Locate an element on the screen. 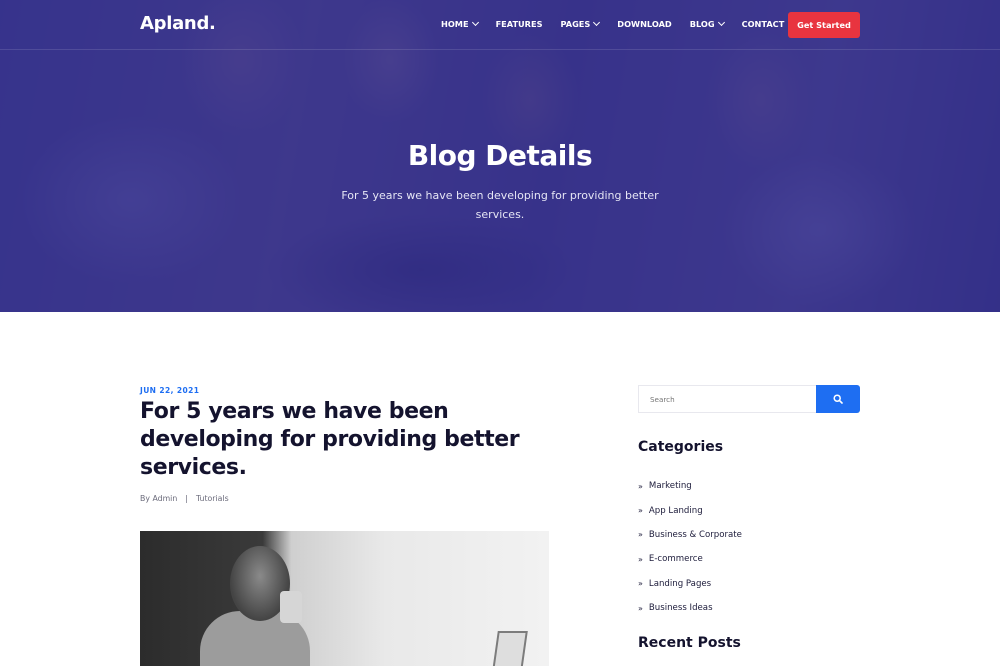 Image resolution: width=1000 pixels, height=666 pixels. category-label: Marketing is located at coordinates (670, 486).